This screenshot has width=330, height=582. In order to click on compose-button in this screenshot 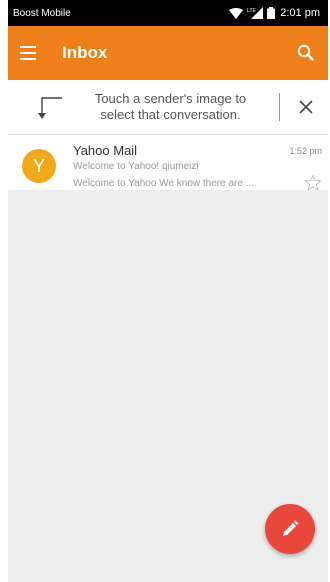, I will do `click(290, 529)`.